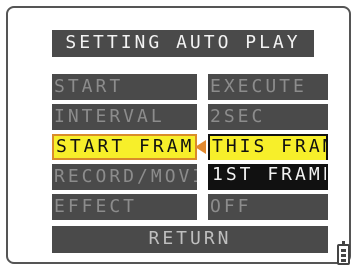  Describe the element at coordinates (124, 207) in the screenshot. I see `menu-item-effect: EFFECT` at that location.